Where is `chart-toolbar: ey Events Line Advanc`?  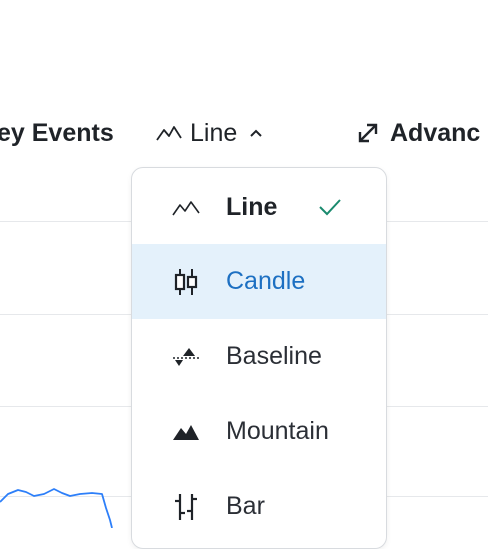 chart-toolbar: ey Events Line Advanc is located at coordinates (244, 133).